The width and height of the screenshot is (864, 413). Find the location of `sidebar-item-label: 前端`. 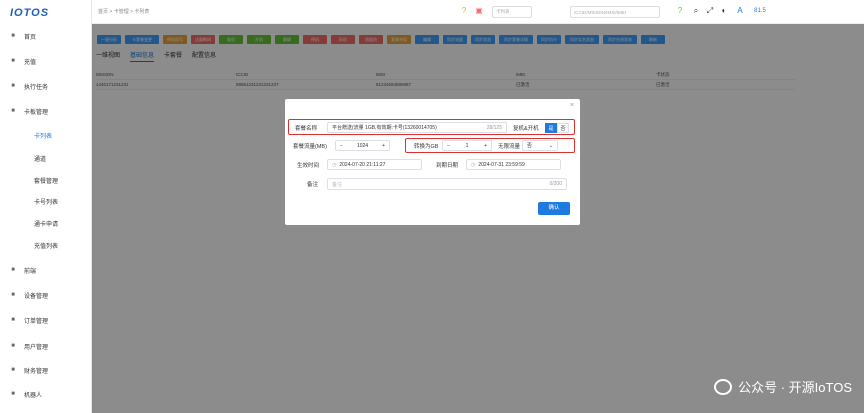

sidebar-item-label: 前端 is located at coordinates (30, 271).